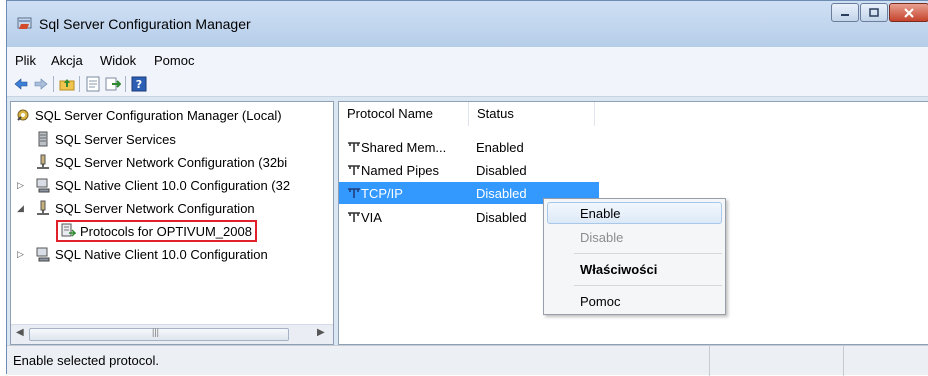 The height and width of the screenshot is (376, 928). What do you see at coordinates (67, 60) in the screenshot?
I see `menu-akcja: Akcja` at bounding box center [67, 60].